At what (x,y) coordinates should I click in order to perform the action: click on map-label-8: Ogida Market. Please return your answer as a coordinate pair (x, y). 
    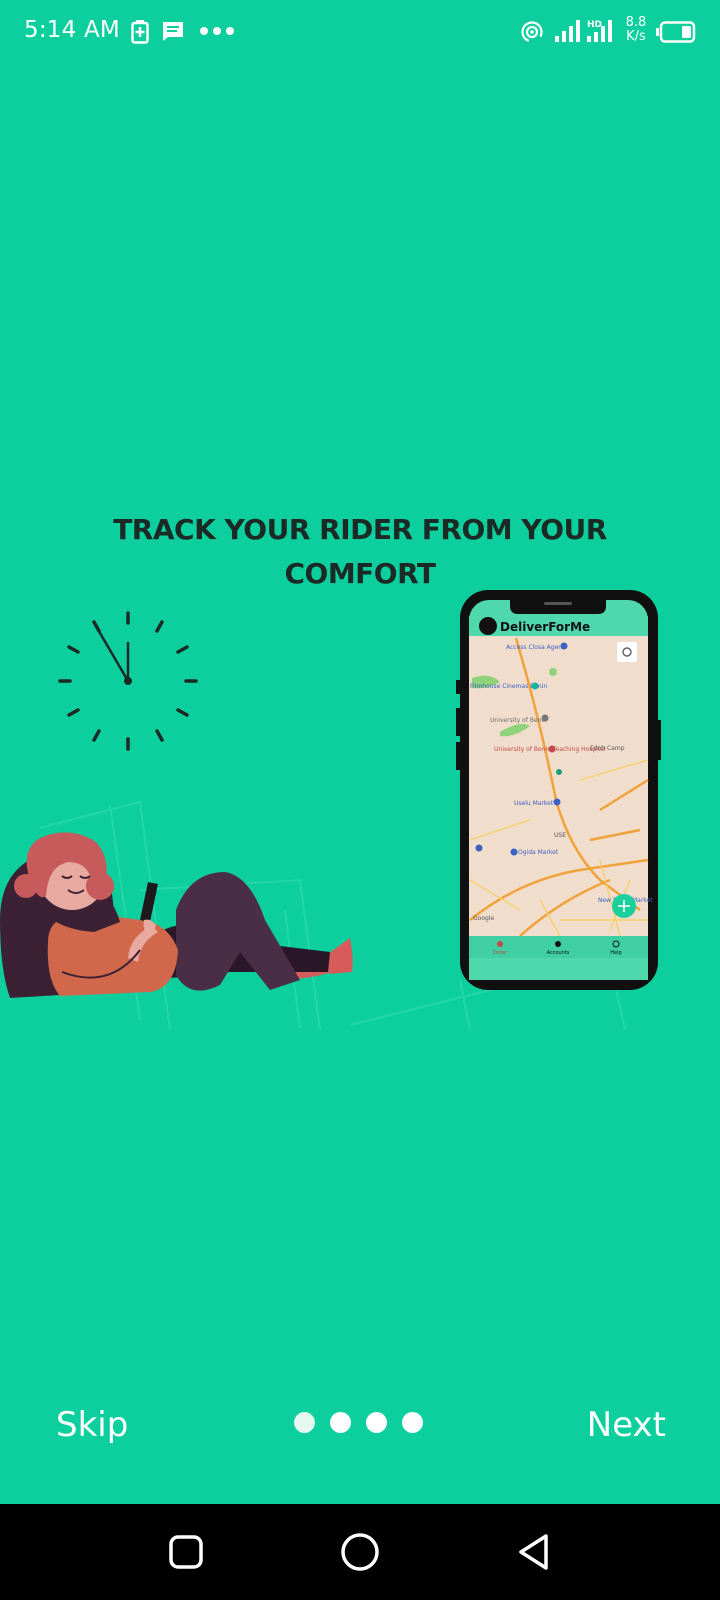
    Looking at the image, I should click on (538, 852).